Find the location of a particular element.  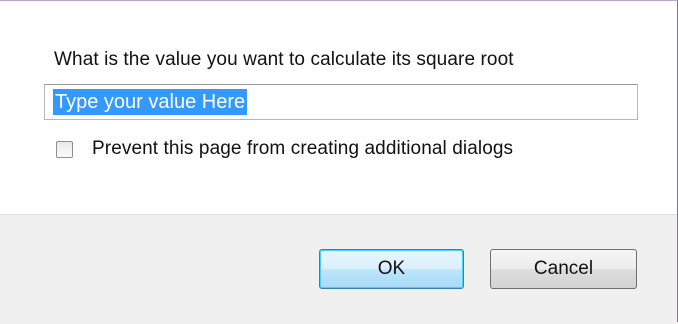

cancel-button: Cancel is located at coordinates (563, 269).